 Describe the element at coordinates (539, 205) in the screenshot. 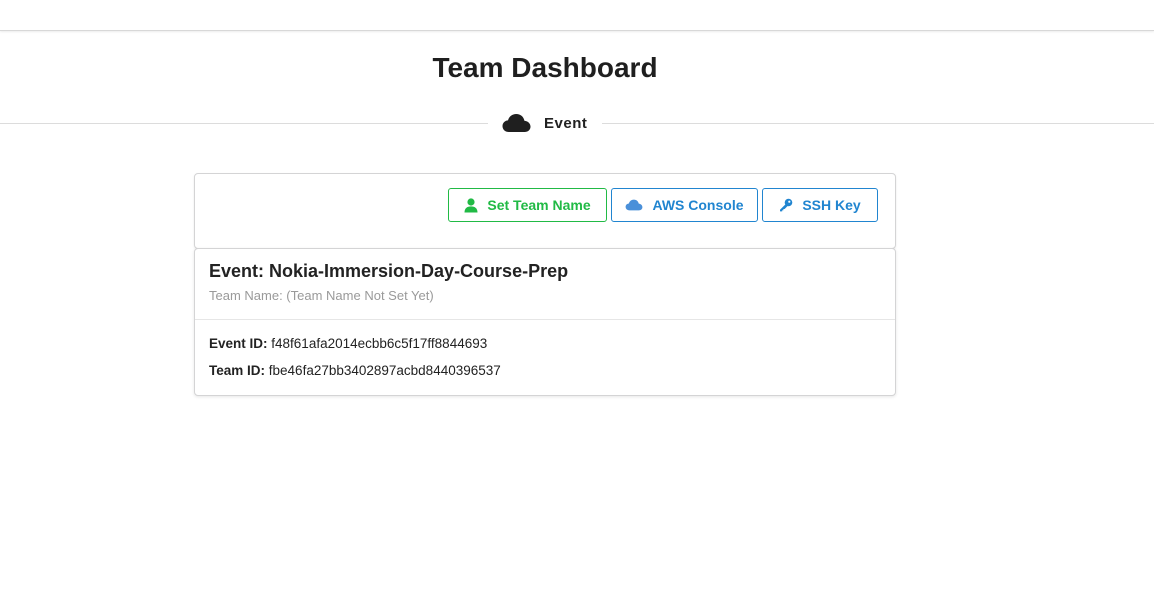

I see `set-team-name-label: Set Team Name` at that location.